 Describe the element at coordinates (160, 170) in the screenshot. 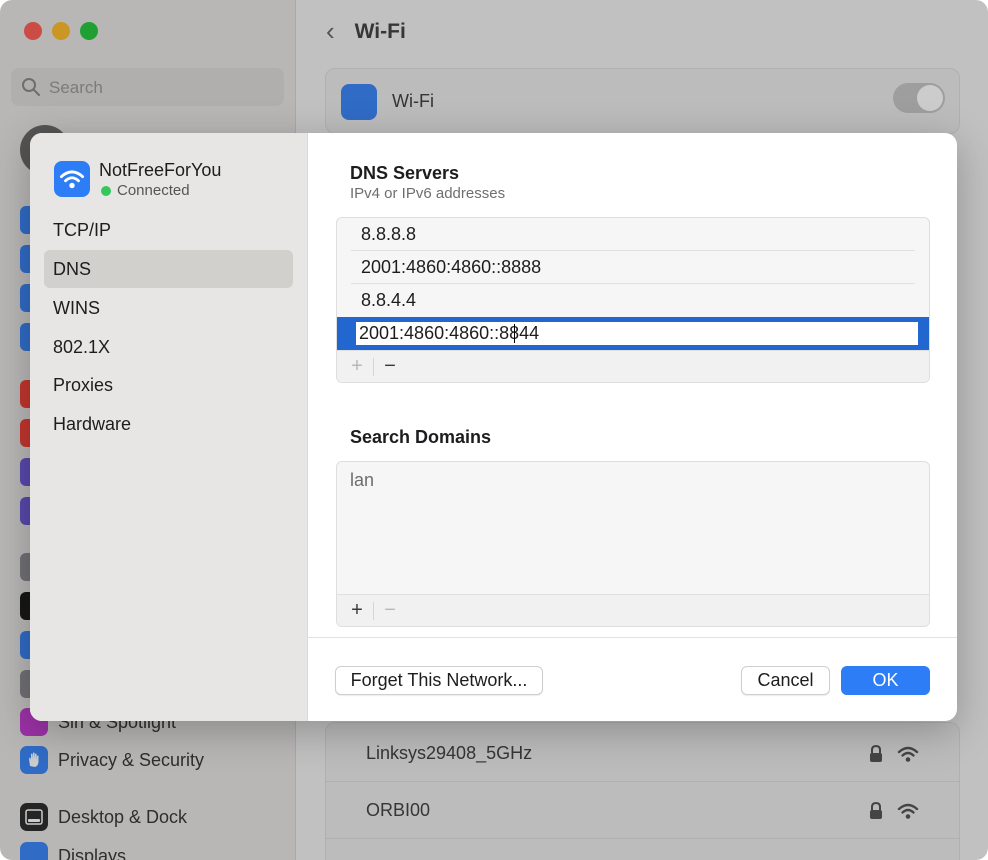

I see `network-name: NotFreeForYou` at that location.